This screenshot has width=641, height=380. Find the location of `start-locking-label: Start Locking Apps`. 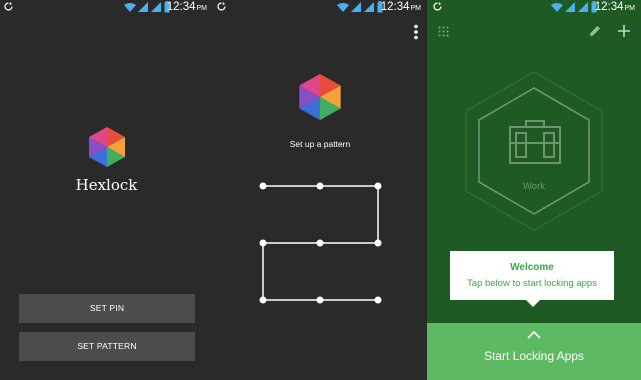

start-locking-label: Start Locking Apps is located at coordinates (534, 356).